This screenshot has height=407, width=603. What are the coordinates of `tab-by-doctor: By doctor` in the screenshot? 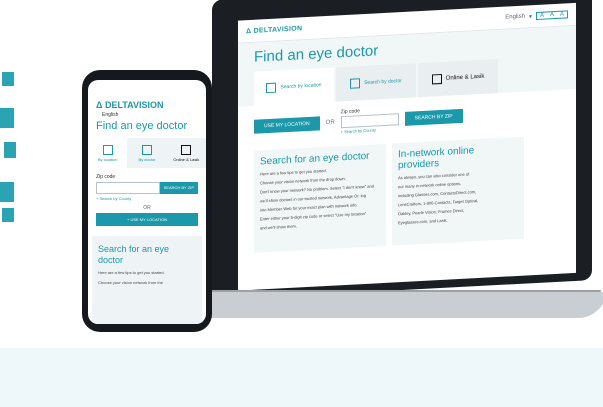 It's located at (146, 153).